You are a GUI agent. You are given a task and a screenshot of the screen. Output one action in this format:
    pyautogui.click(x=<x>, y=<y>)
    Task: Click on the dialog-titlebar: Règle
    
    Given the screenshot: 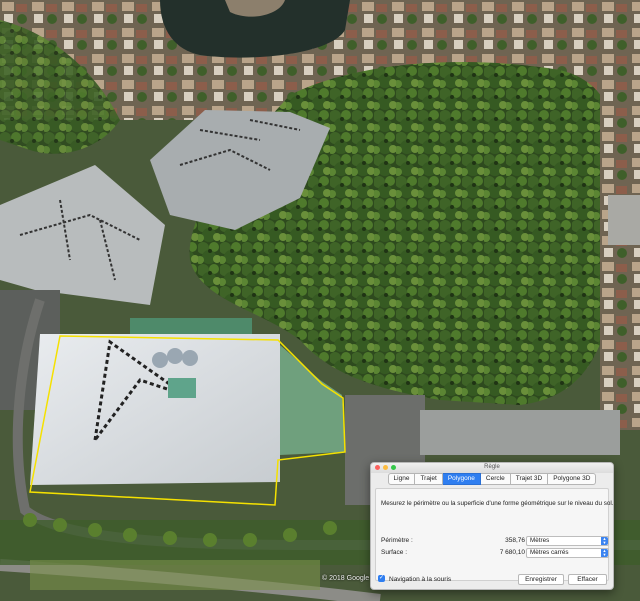 What is the action you would take?
    pyautogui.click(x=492, y=468)
    